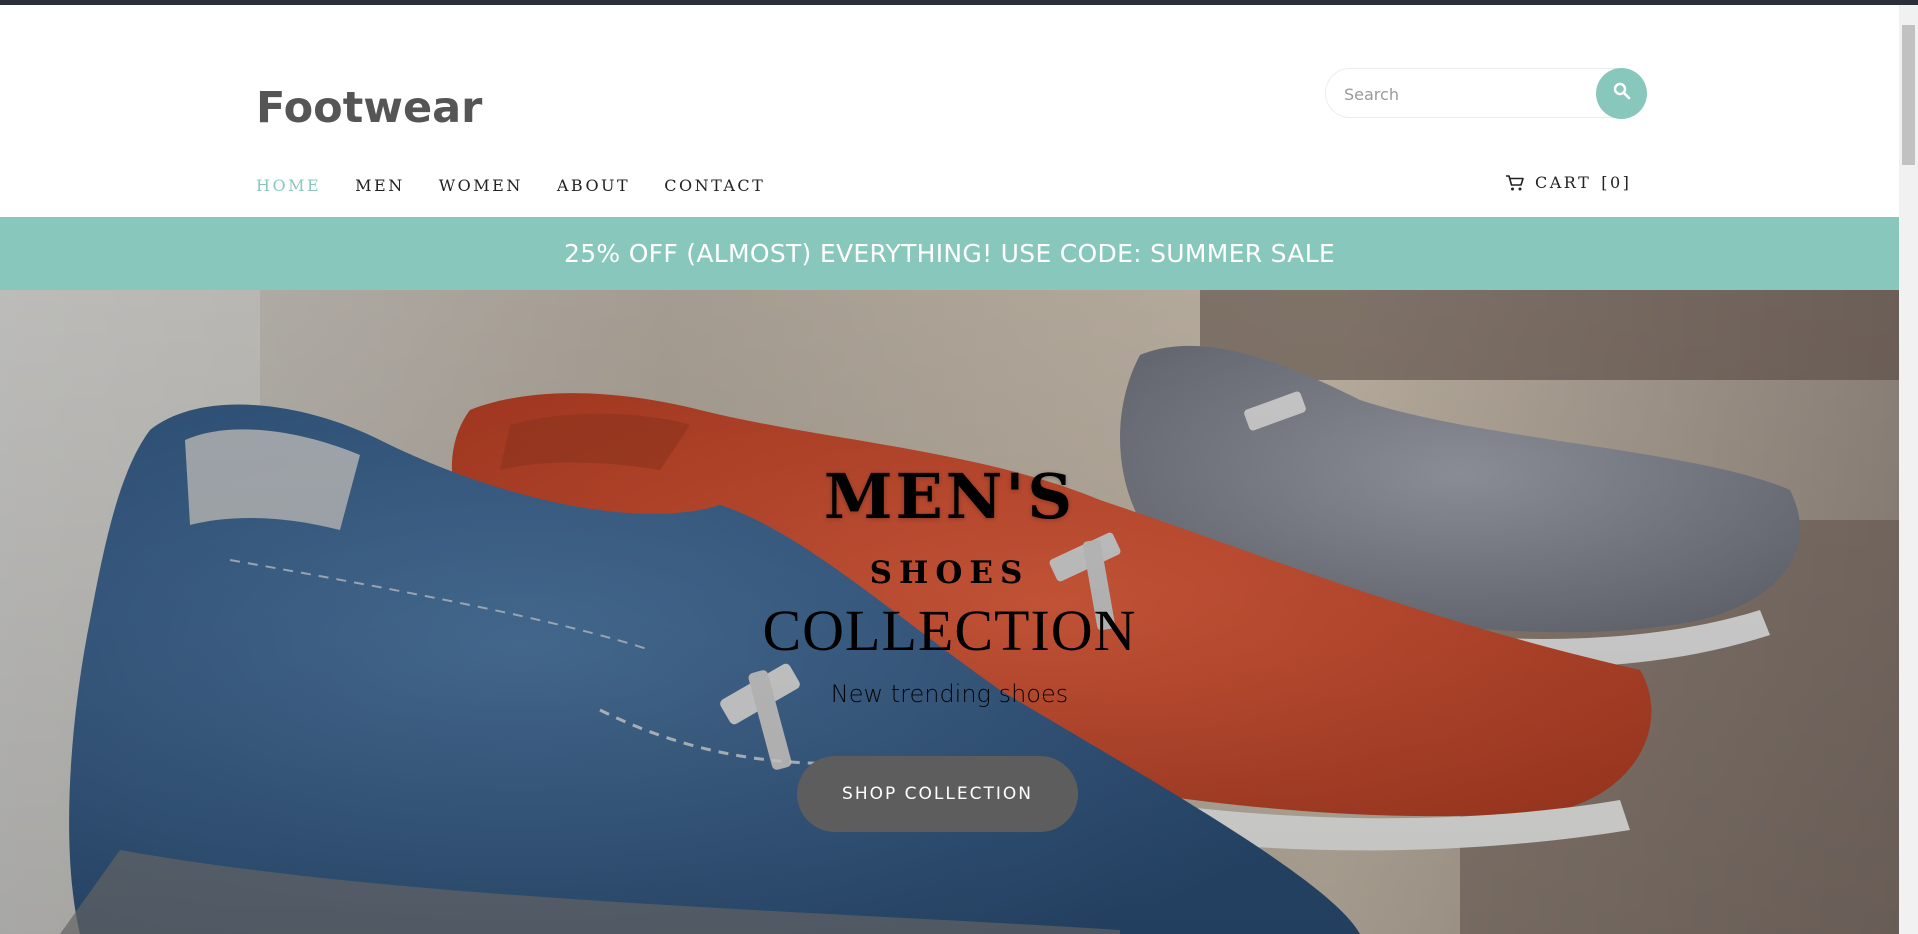  What do you see at coordinates (593, 185) in the screenshot?
I see `nav-about: ABOUT` at bounding box center [593, 185].